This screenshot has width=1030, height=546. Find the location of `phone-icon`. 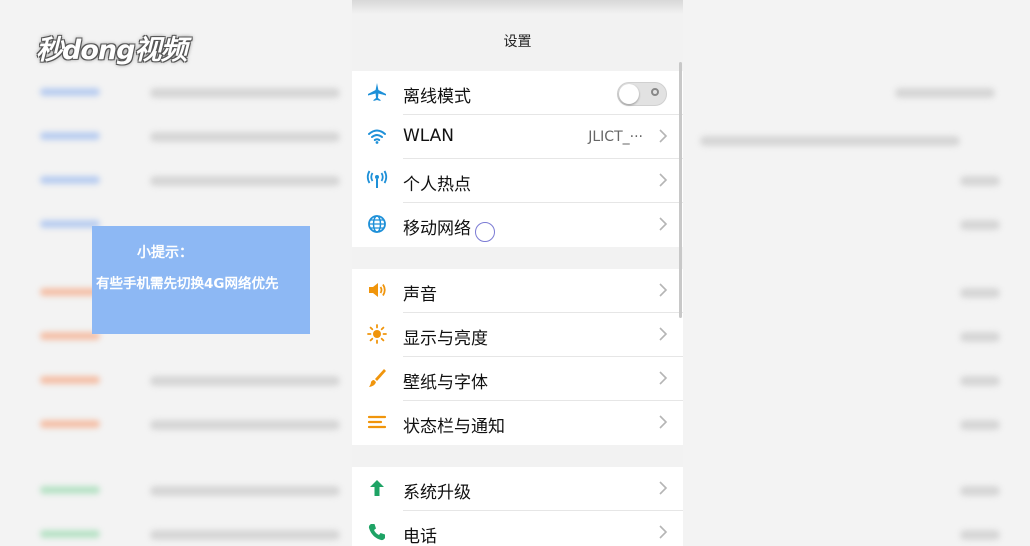

phone-icon is located at coordinates (376, 532).